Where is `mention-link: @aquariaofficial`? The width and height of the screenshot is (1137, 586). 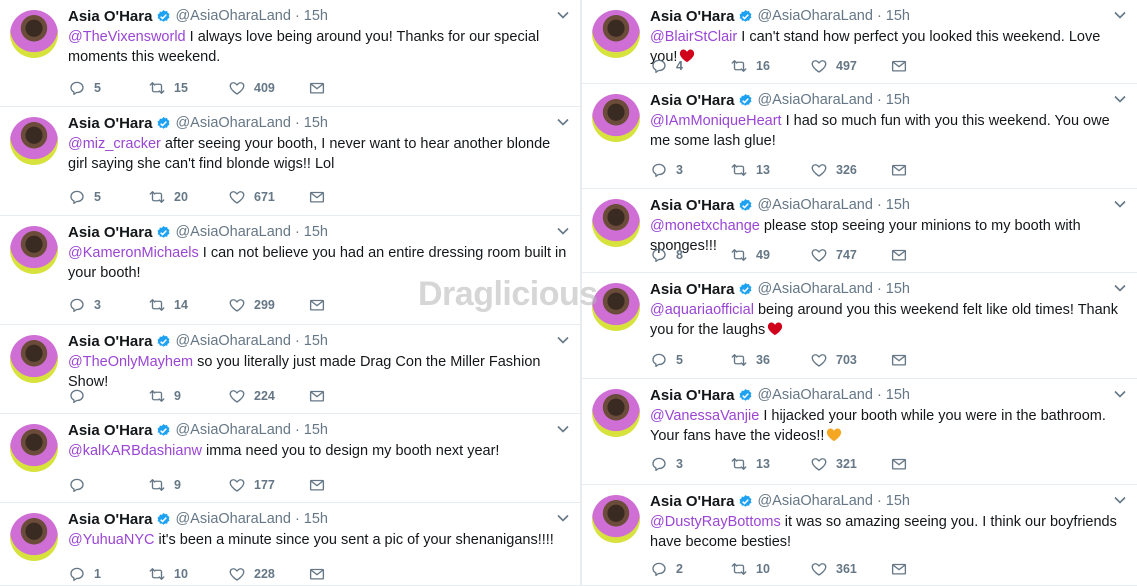
mention-link: @aquariaofficial is located at coordinates (702, 310).